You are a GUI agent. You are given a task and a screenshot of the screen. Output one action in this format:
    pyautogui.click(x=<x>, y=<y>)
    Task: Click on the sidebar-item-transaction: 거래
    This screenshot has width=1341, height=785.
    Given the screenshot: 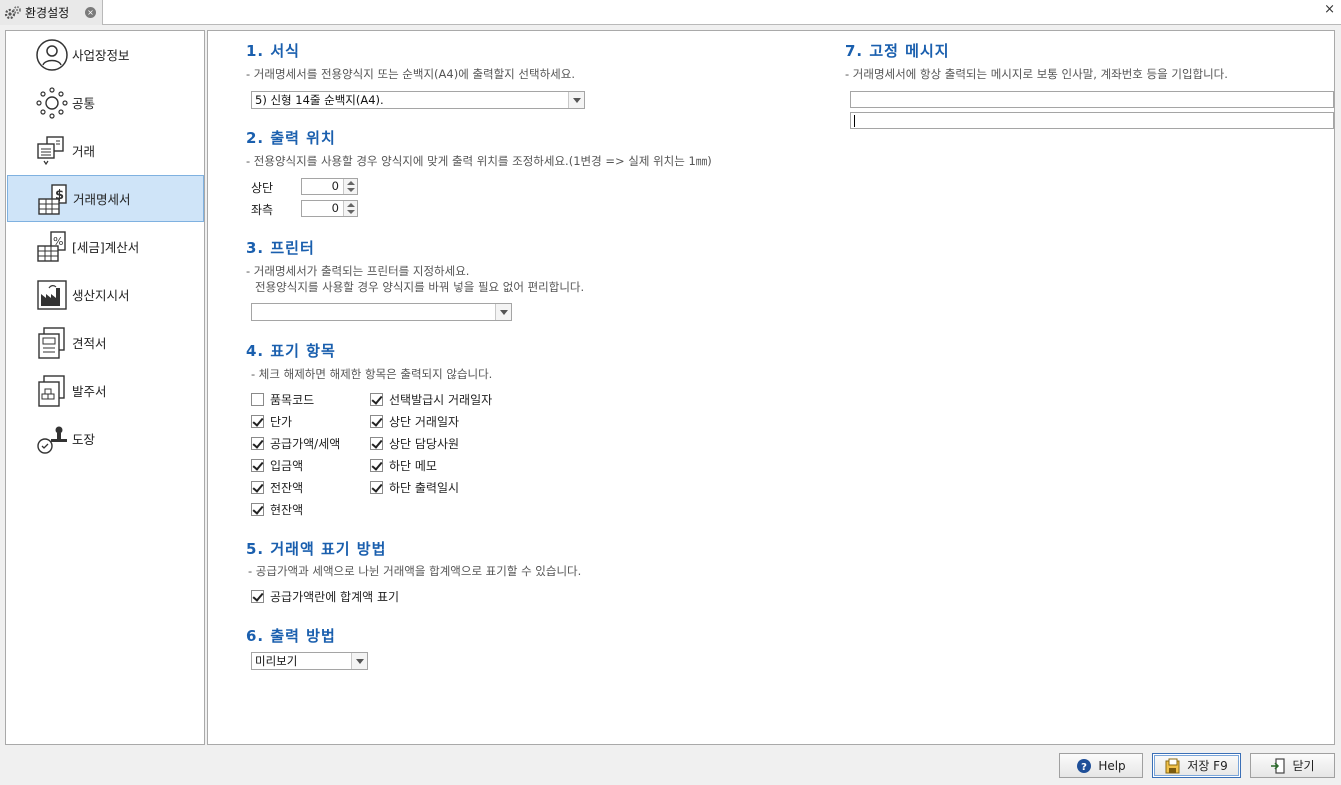 What is the action you would take?
    pyautogui.click(x=105, y=150)
    